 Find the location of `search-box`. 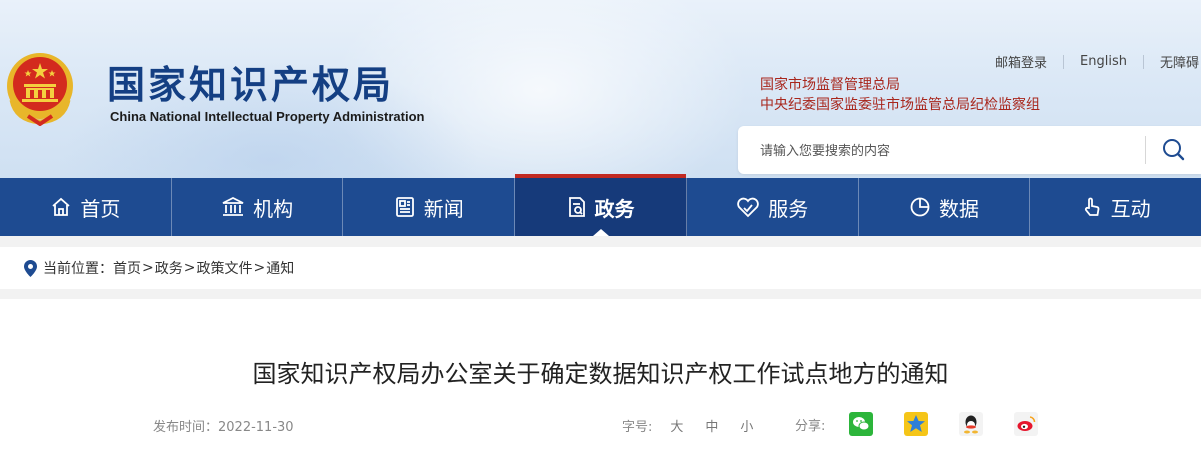

search-box is located at coordinates (969, 150).